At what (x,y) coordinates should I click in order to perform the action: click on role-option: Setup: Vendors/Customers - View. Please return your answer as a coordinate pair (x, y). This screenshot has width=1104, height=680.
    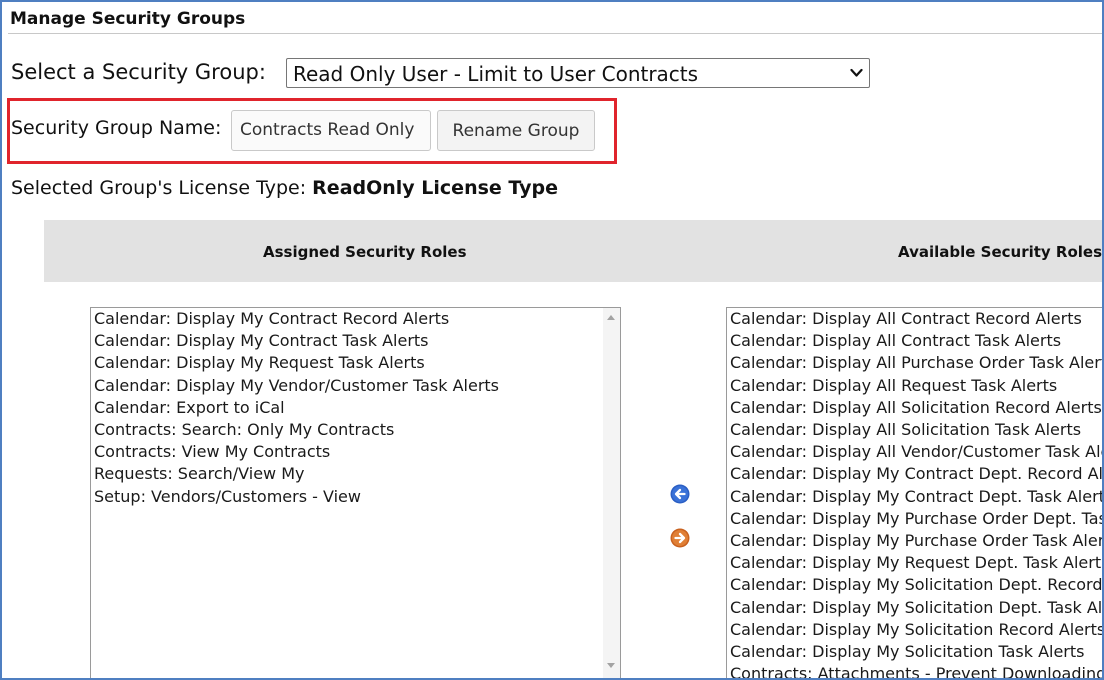
    Looking at the image, I should click on (296, 497).